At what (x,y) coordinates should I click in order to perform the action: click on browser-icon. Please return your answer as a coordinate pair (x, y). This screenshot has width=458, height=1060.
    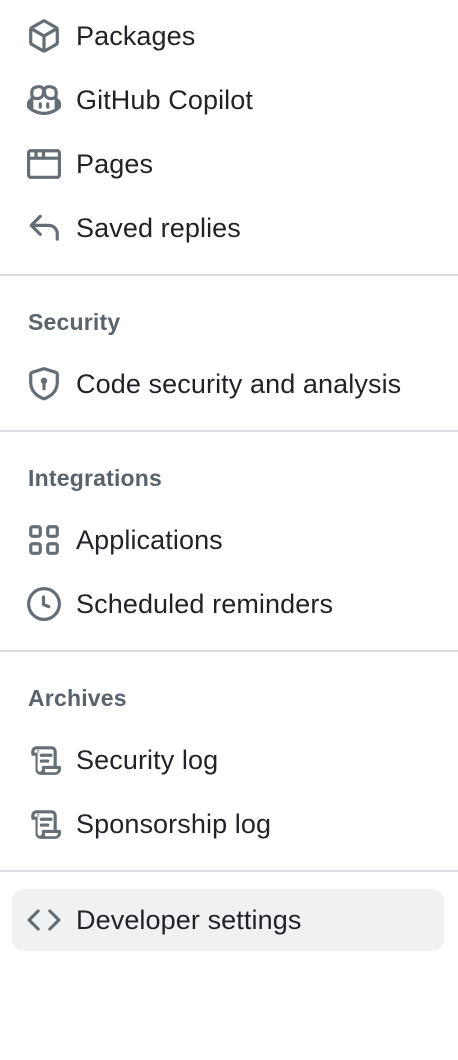
    Looking at the image, I should click on (44, 164).